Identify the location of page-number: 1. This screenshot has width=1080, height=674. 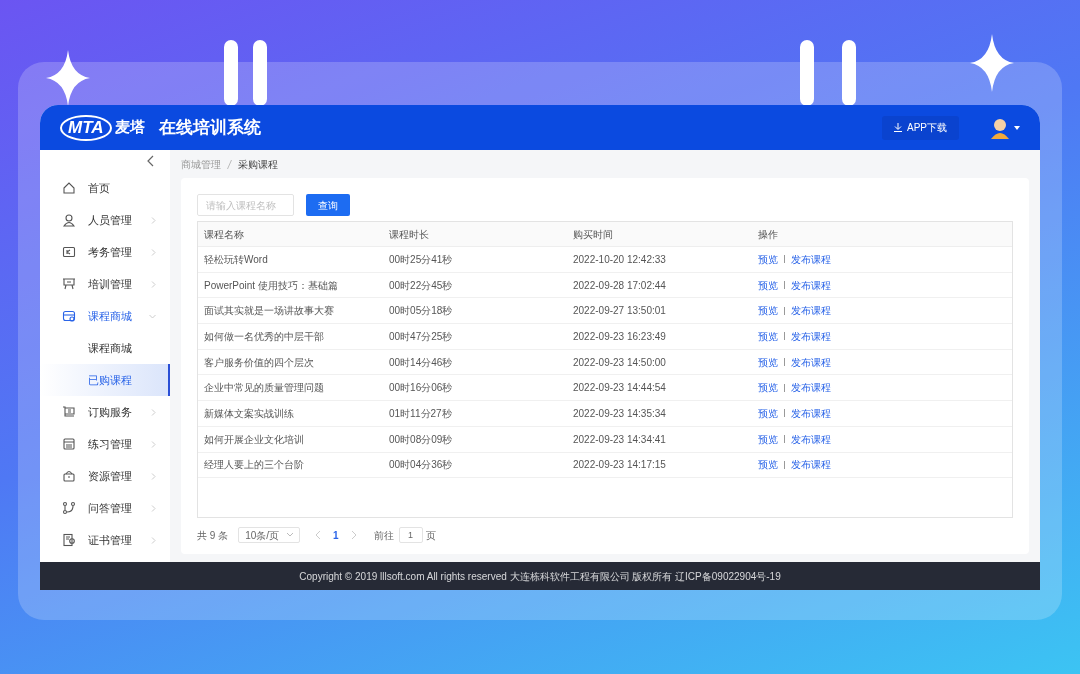
(336, 535).